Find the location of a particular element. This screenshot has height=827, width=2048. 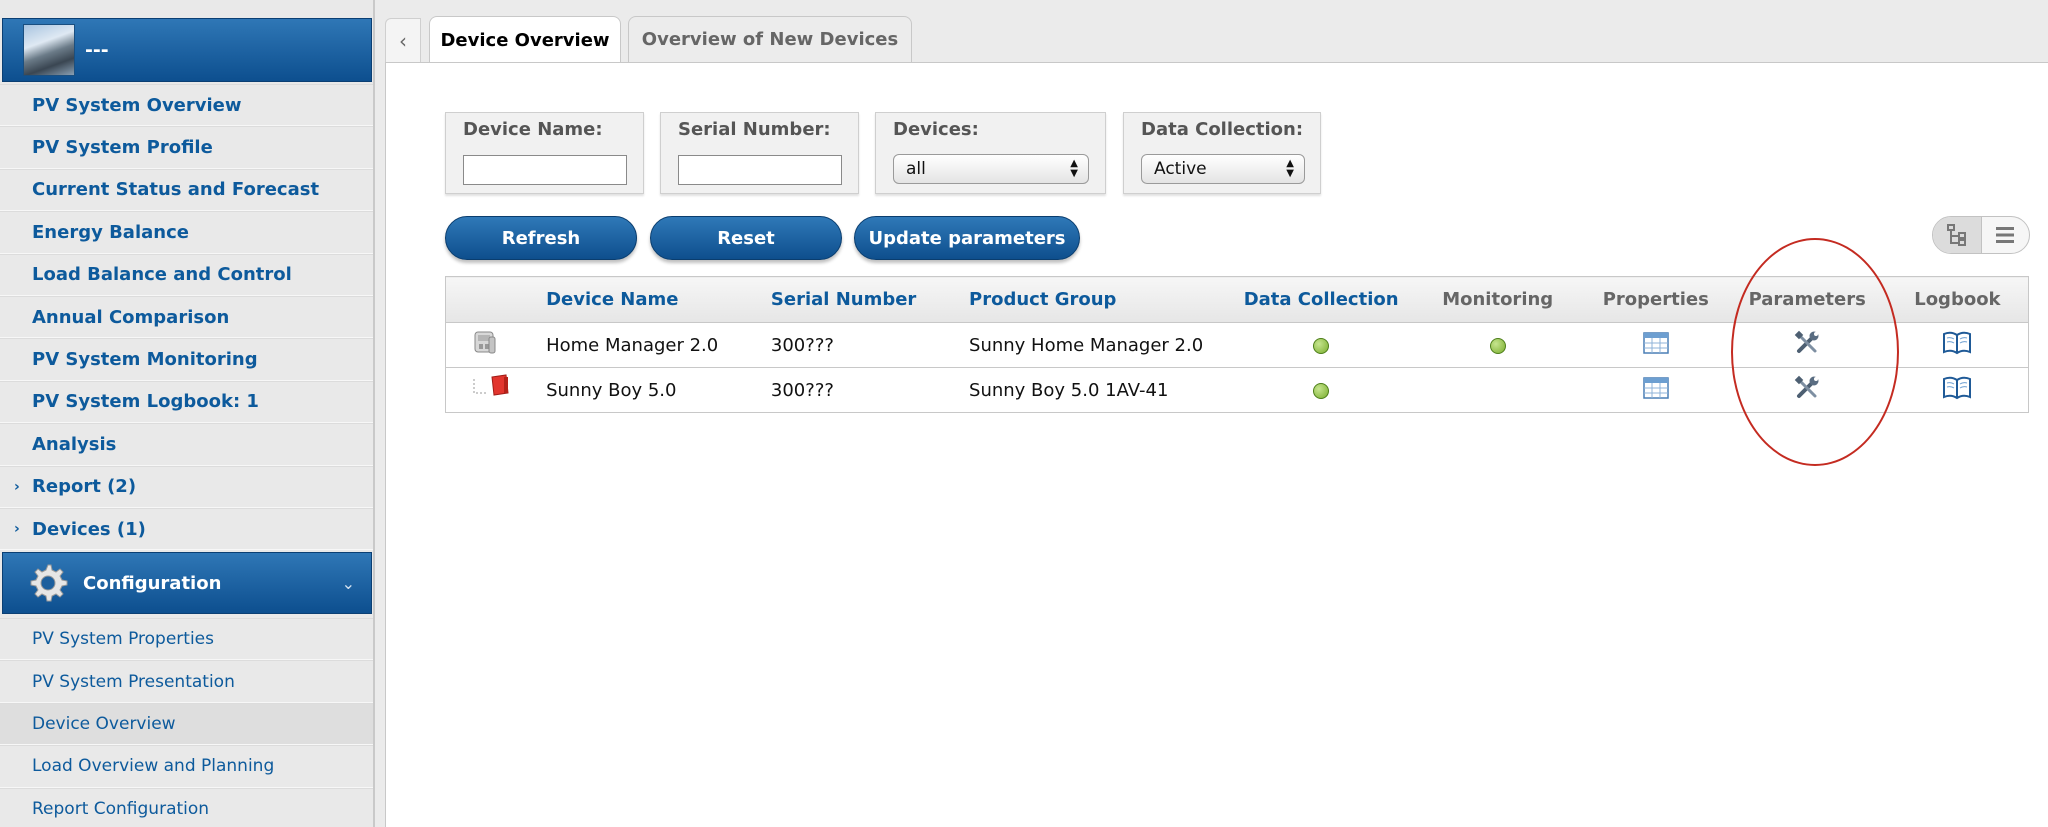

refresh-button: Refresh is located at coordinates (541, 238).